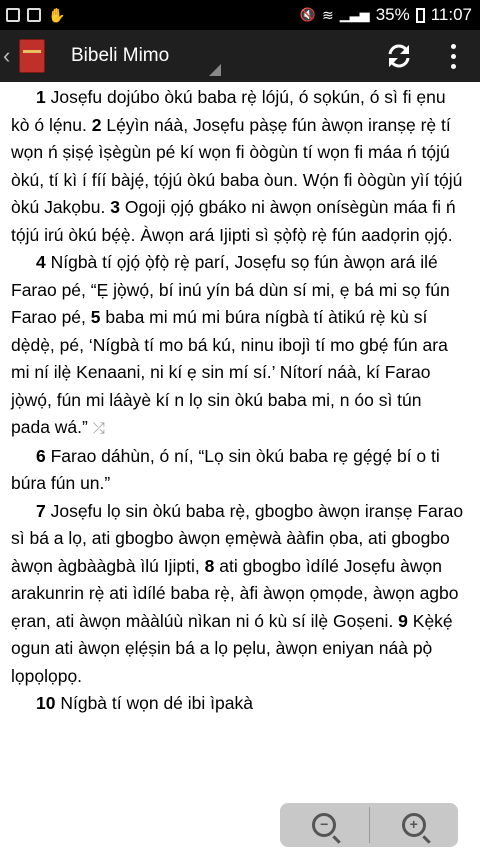 The height and width of the screenshot is (854, 480). I want to click on battery-percent: 35%, so click(392, 14).